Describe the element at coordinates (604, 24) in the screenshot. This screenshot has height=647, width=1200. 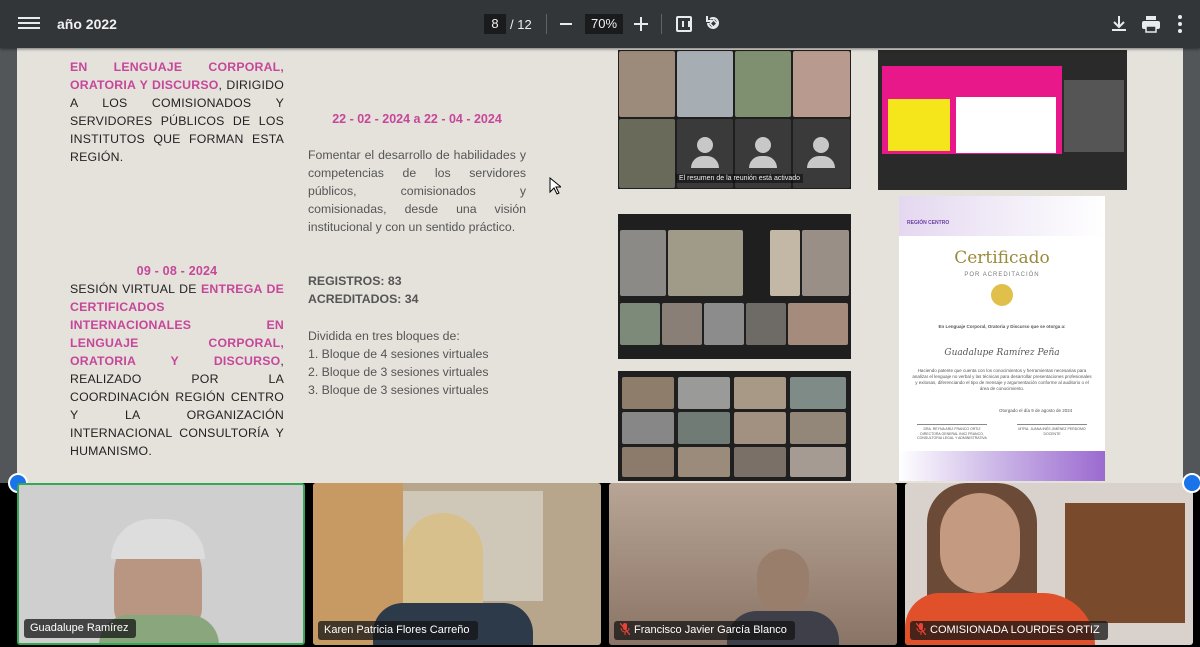
I see `zoom-level-input: 70%` at that location.